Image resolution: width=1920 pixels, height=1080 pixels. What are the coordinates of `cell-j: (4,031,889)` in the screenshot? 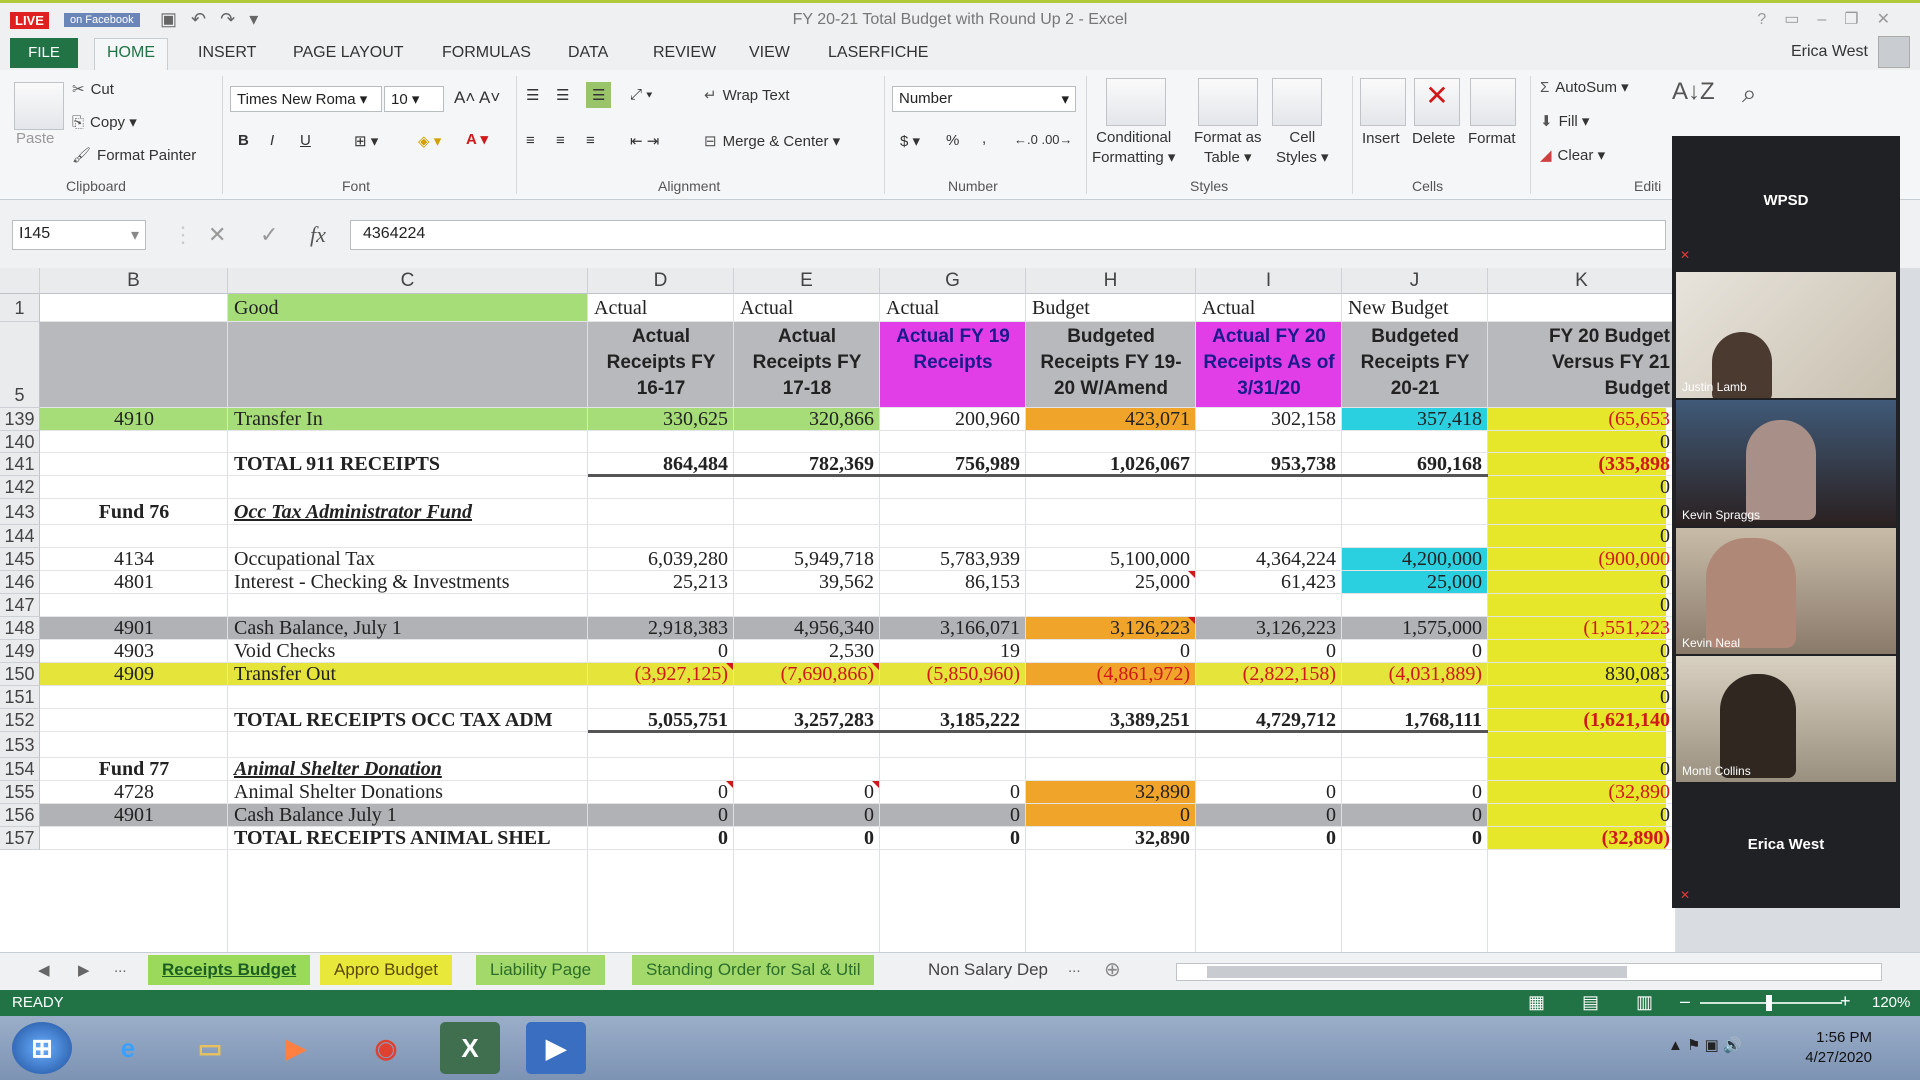 It's located at (1415, 674).